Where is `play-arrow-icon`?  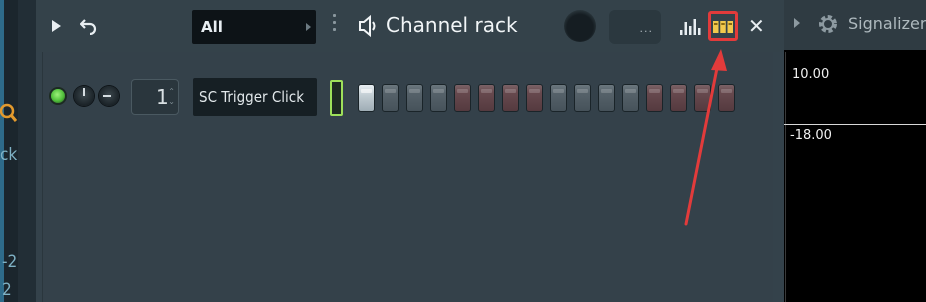 play-arrow-icon is located at coordinates (56, 26).